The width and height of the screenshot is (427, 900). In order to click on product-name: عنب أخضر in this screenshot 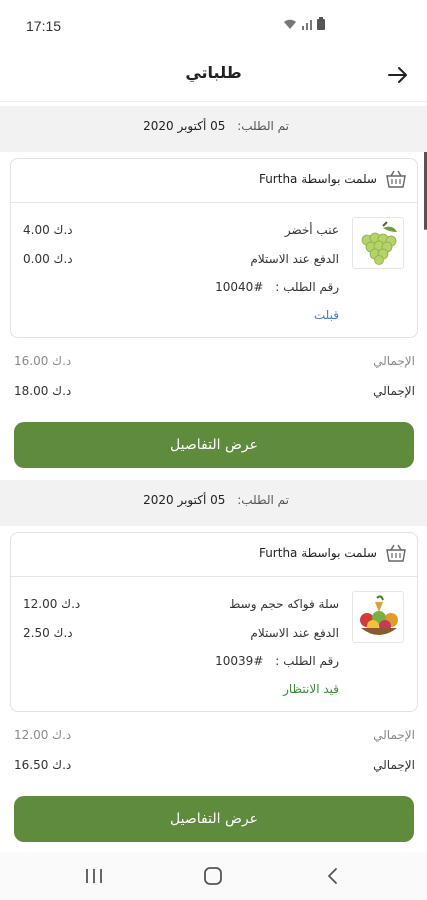, I will do `click(311, 230)`.